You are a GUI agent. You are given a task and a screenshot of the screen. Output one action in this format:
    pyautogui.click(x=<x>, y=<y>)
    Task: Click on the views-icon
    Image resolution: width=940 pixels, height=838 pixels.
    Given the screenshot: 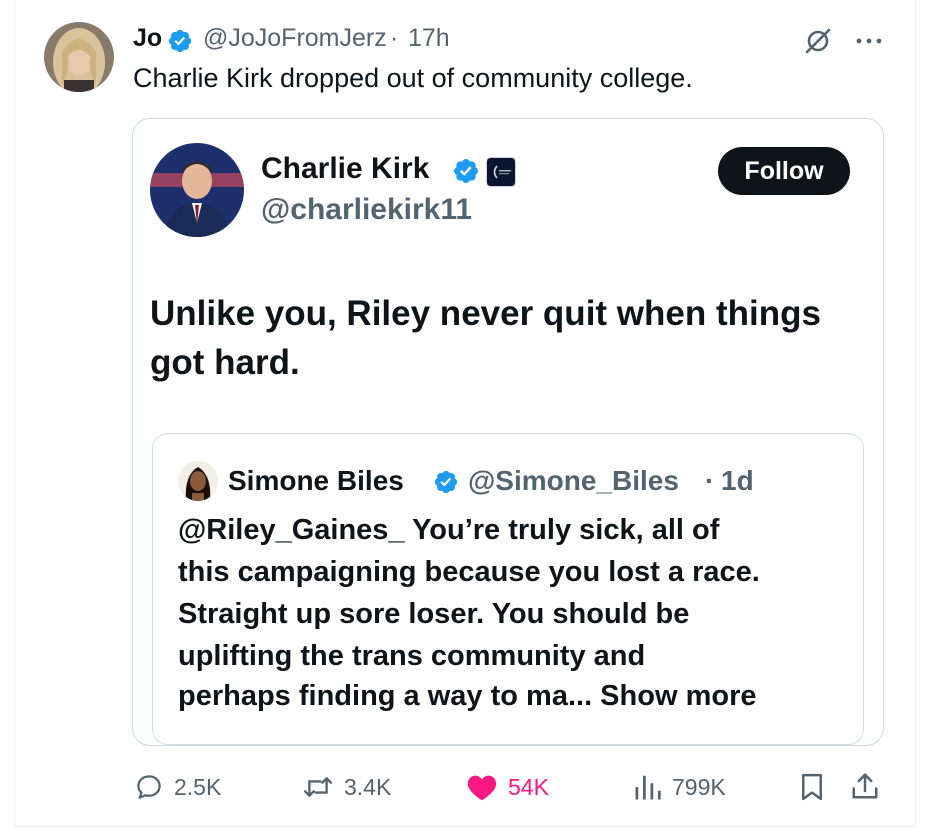 What is the action you would take?
    pyautogui.click(x=648, y=787)
    